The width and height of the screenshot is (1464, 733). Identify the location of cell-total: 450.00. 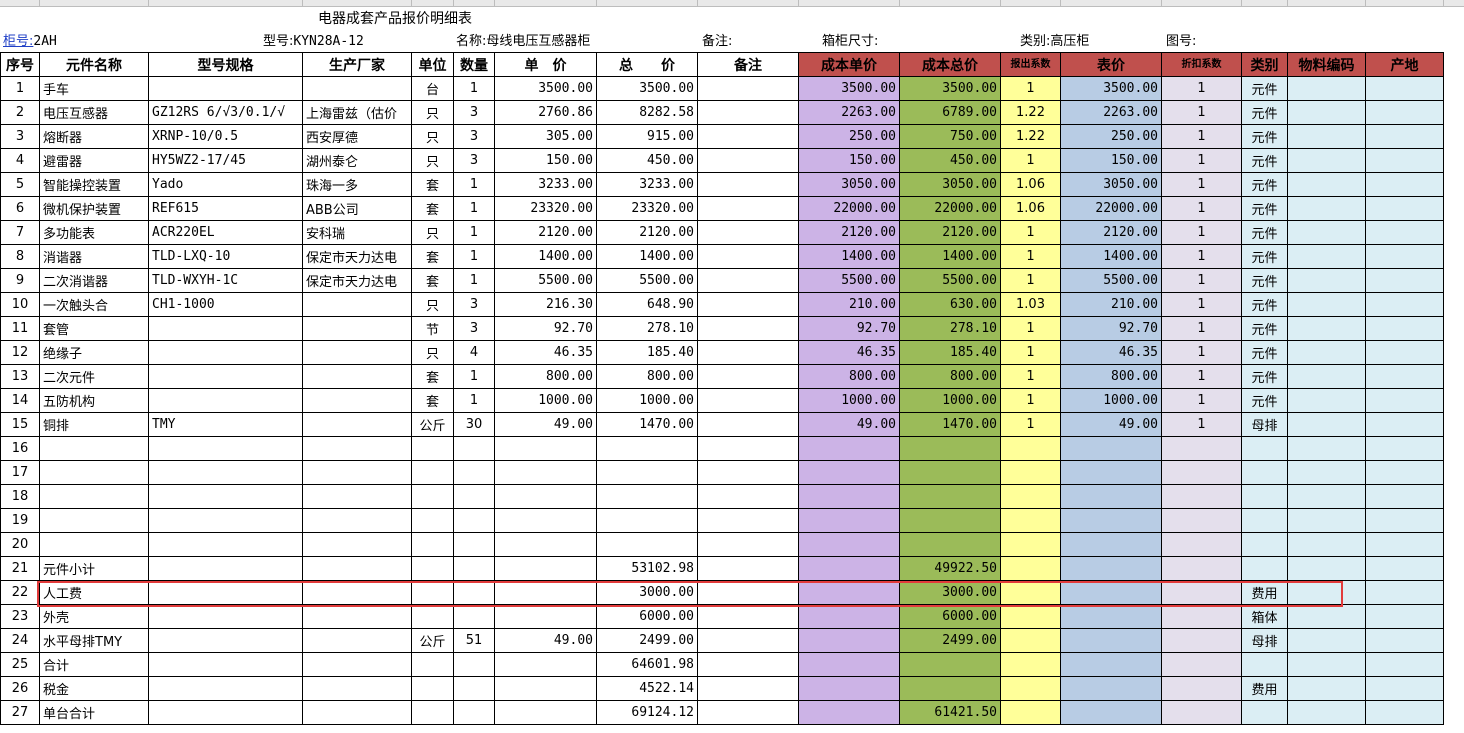
(647, 160).